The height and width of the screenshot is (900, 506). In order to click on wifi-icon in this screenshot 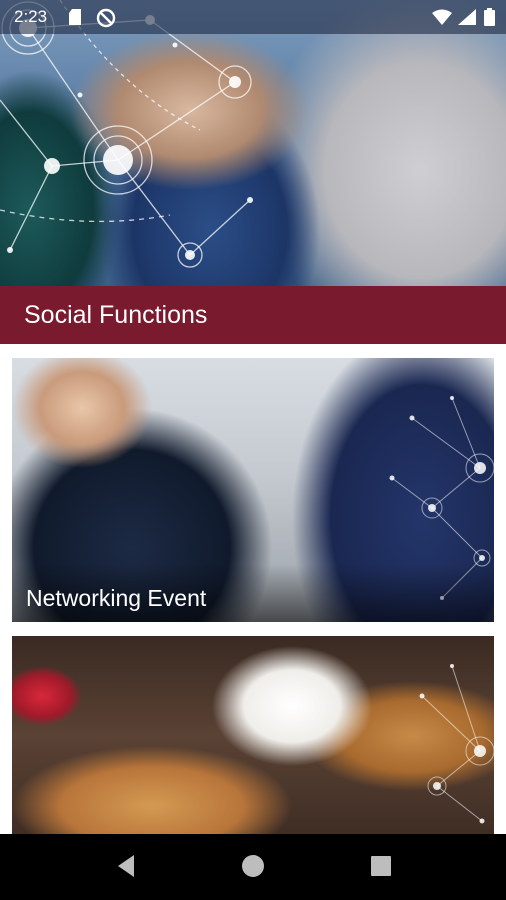, I will do `click(442, 17)`.